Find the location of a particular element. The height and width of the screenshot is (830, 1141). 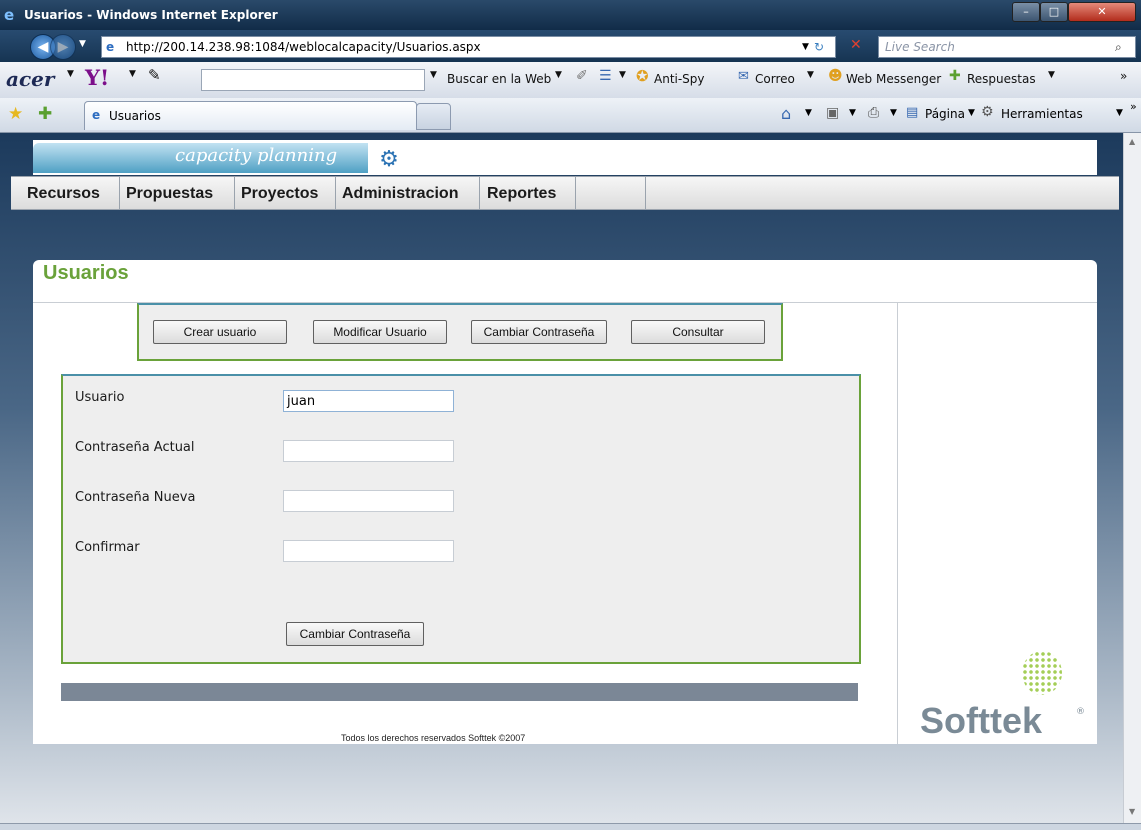

history-dropdown-icon: ▼ is located at coordinates (82, 44).